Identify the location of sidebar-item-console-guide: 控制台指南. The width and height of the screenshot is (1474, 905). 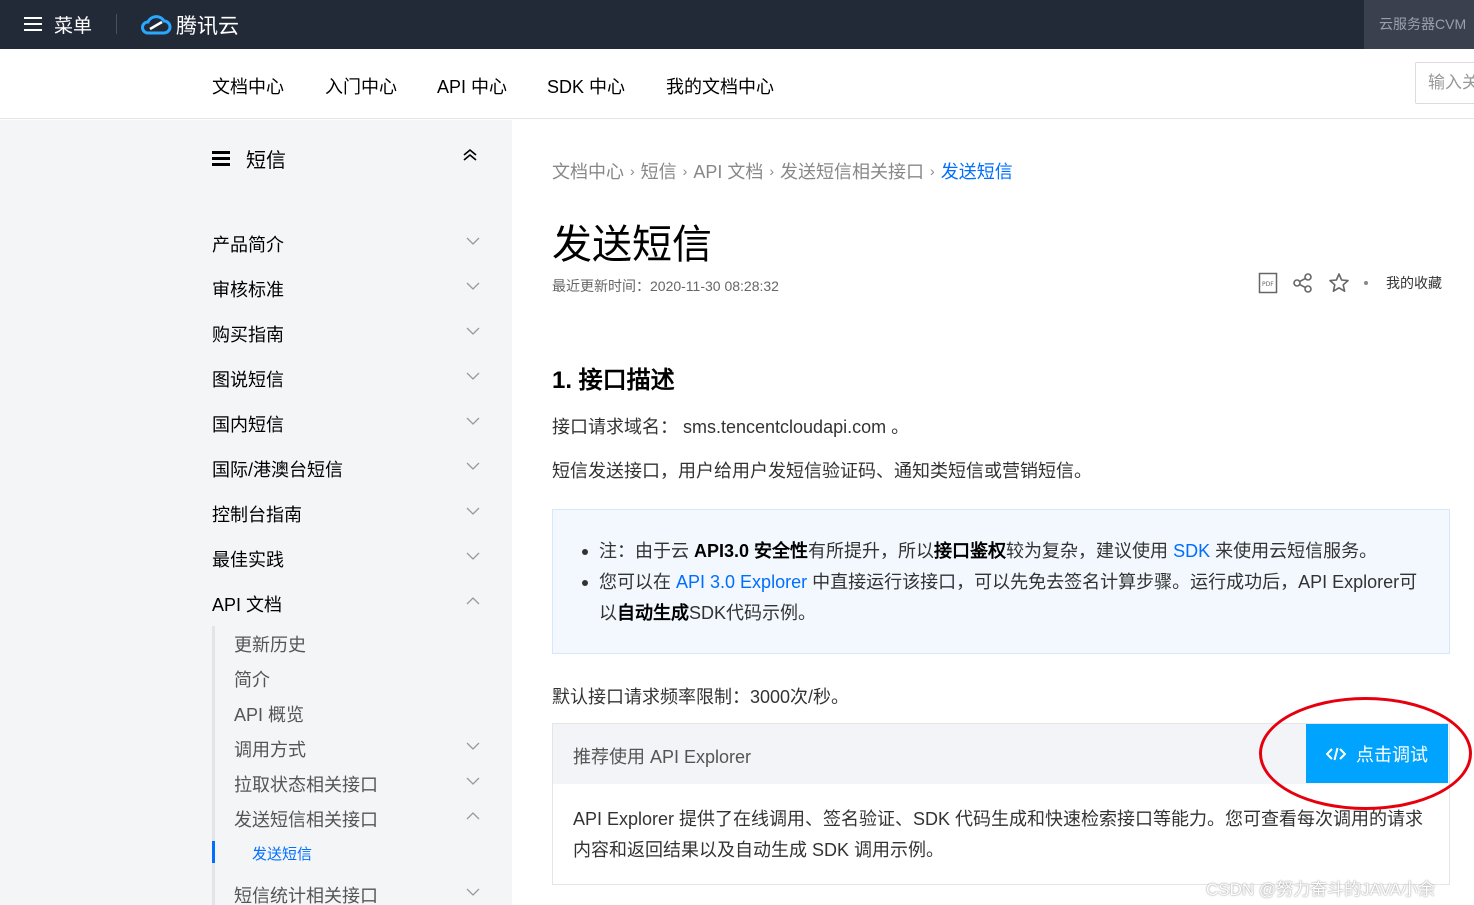
(347, 514).